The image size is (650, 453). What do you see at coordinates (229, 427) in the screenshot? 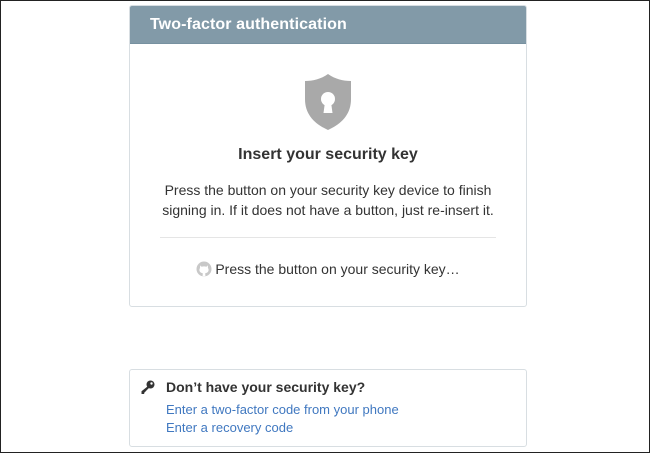
I see `recovery-code-link: Enter a recovery code` at bounding box center [229, 427].